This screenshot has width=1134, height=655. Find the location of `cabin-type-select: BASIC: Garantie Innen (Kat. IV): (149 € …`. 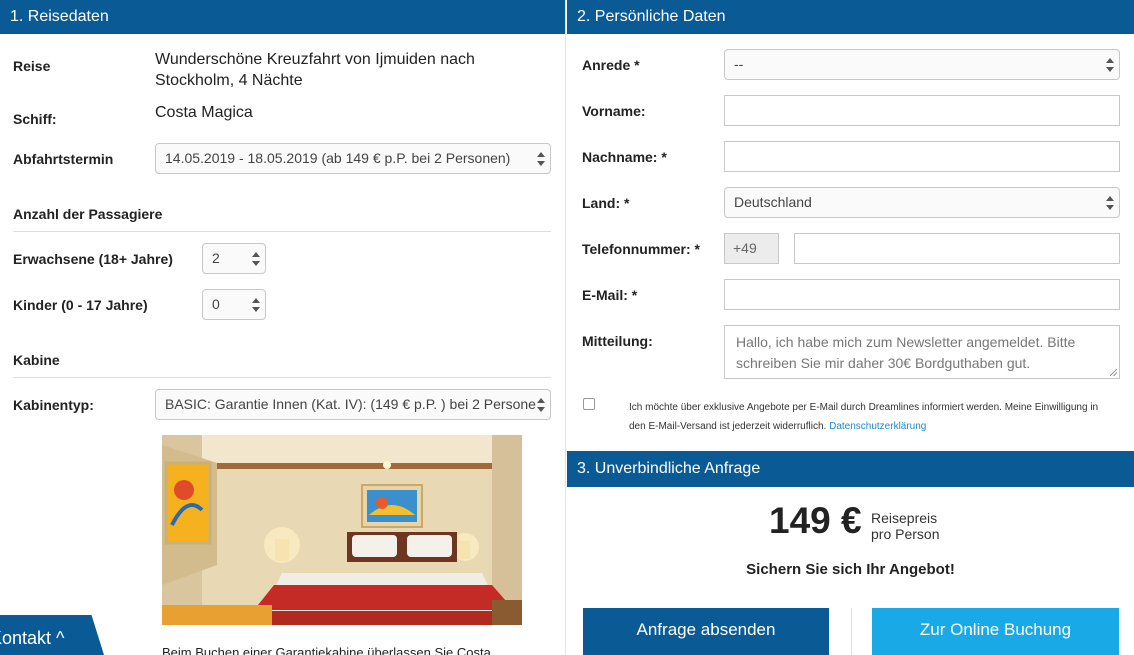

cabin-type-select: BASIC: Garantie Innen (Kat. IV): (149 € … is located at coordinates (353, 404).